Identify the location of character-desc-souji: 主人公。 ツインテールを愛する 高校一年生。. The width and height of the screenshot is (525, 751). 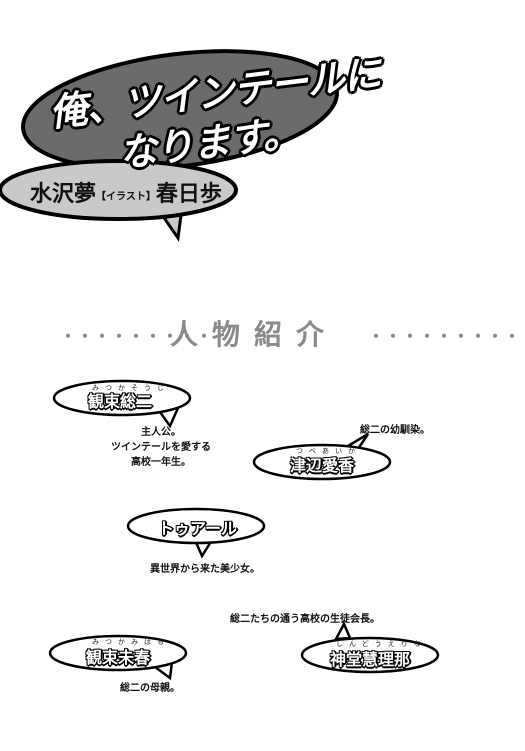
(161, 447).